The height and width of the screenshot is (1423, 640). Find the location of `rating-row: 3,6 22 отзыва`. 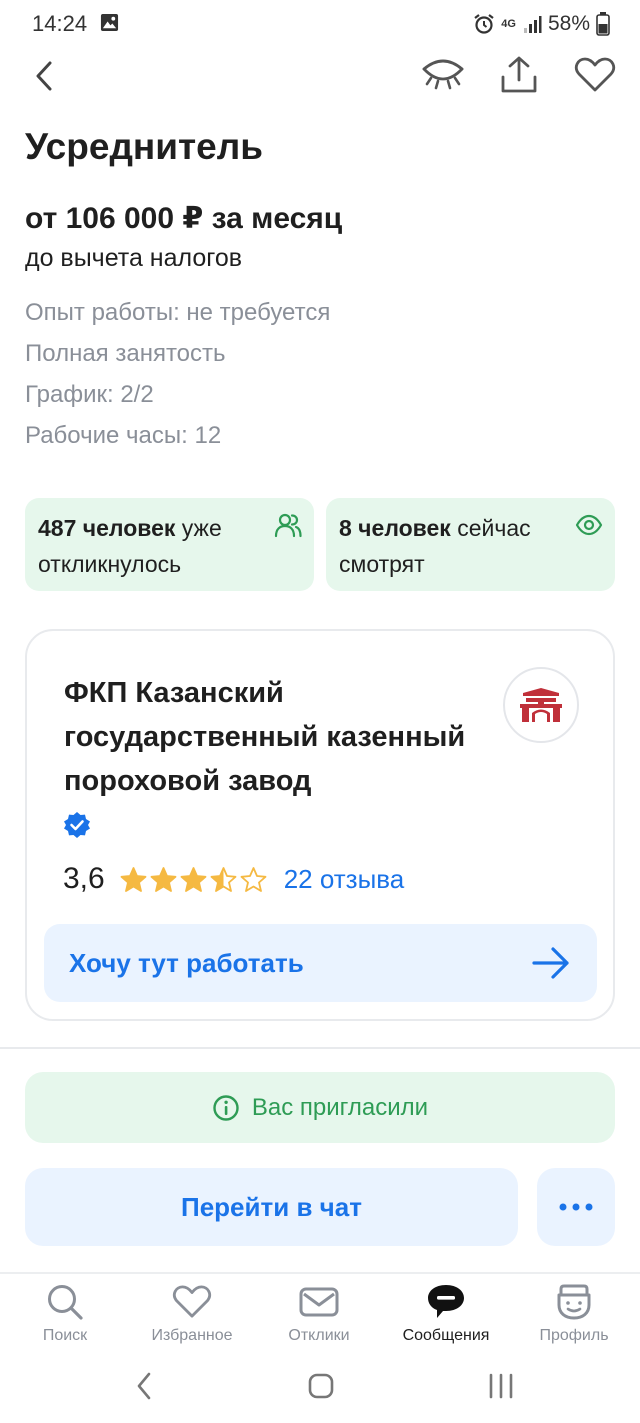

rating-row: 3,6 22 отзыва is located at coordinates (233, 879).